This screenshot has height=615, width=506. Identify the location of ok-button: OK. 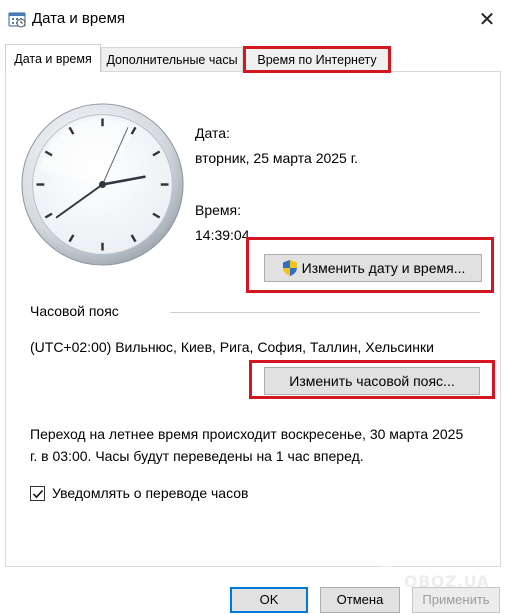
(269, 600).